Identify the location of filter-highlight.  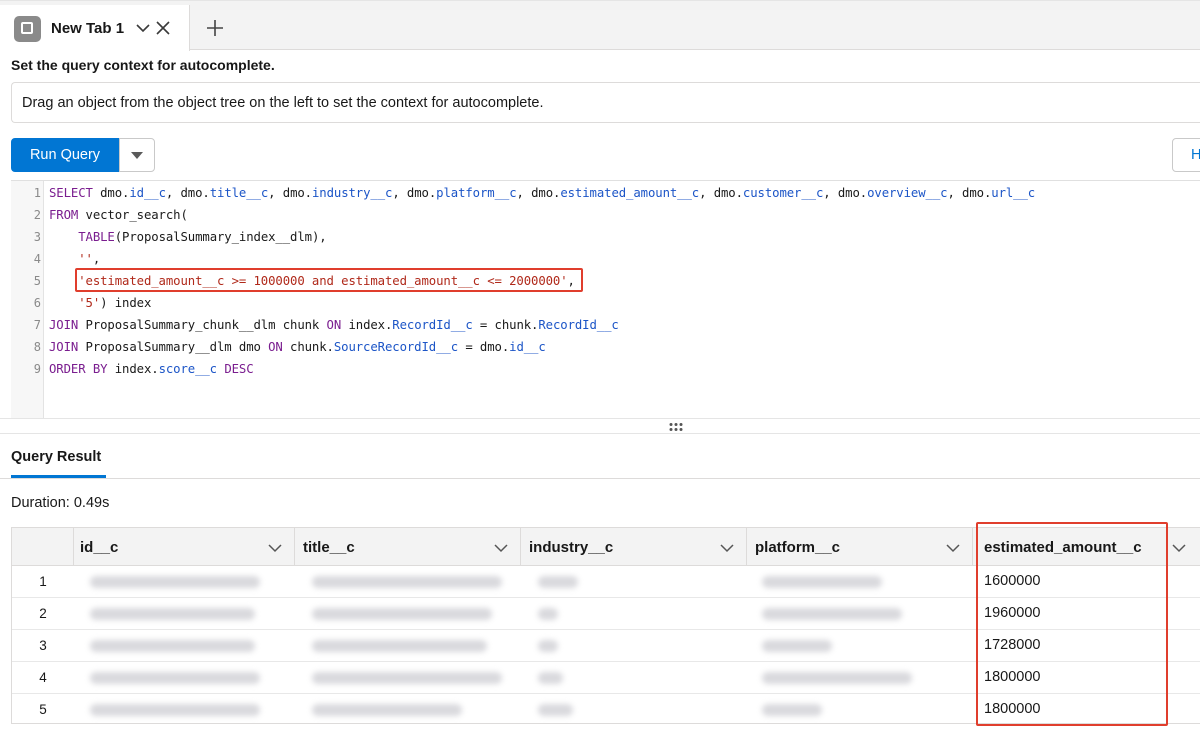
(329, 280).